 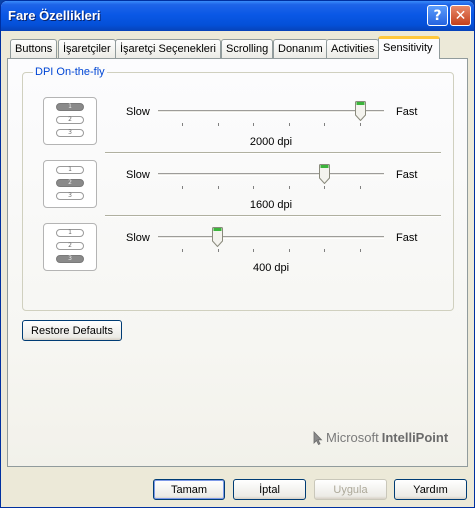 I want to click on tab-hardware: Donanım, so click(x=300, y=48).